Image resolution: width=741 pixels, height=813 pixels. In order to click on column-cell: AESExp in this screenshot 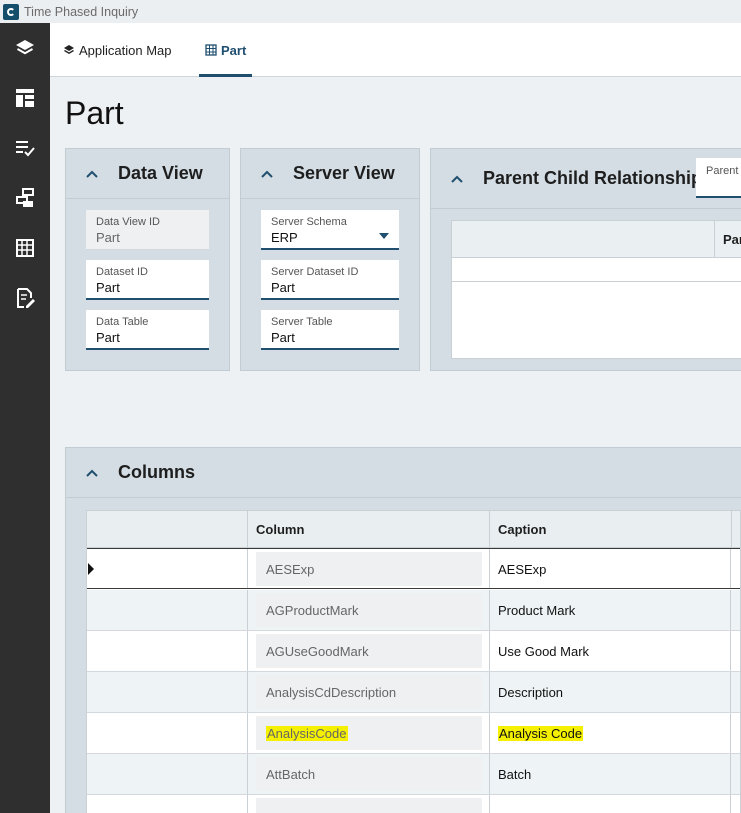, I will do `click(368, 568)`.